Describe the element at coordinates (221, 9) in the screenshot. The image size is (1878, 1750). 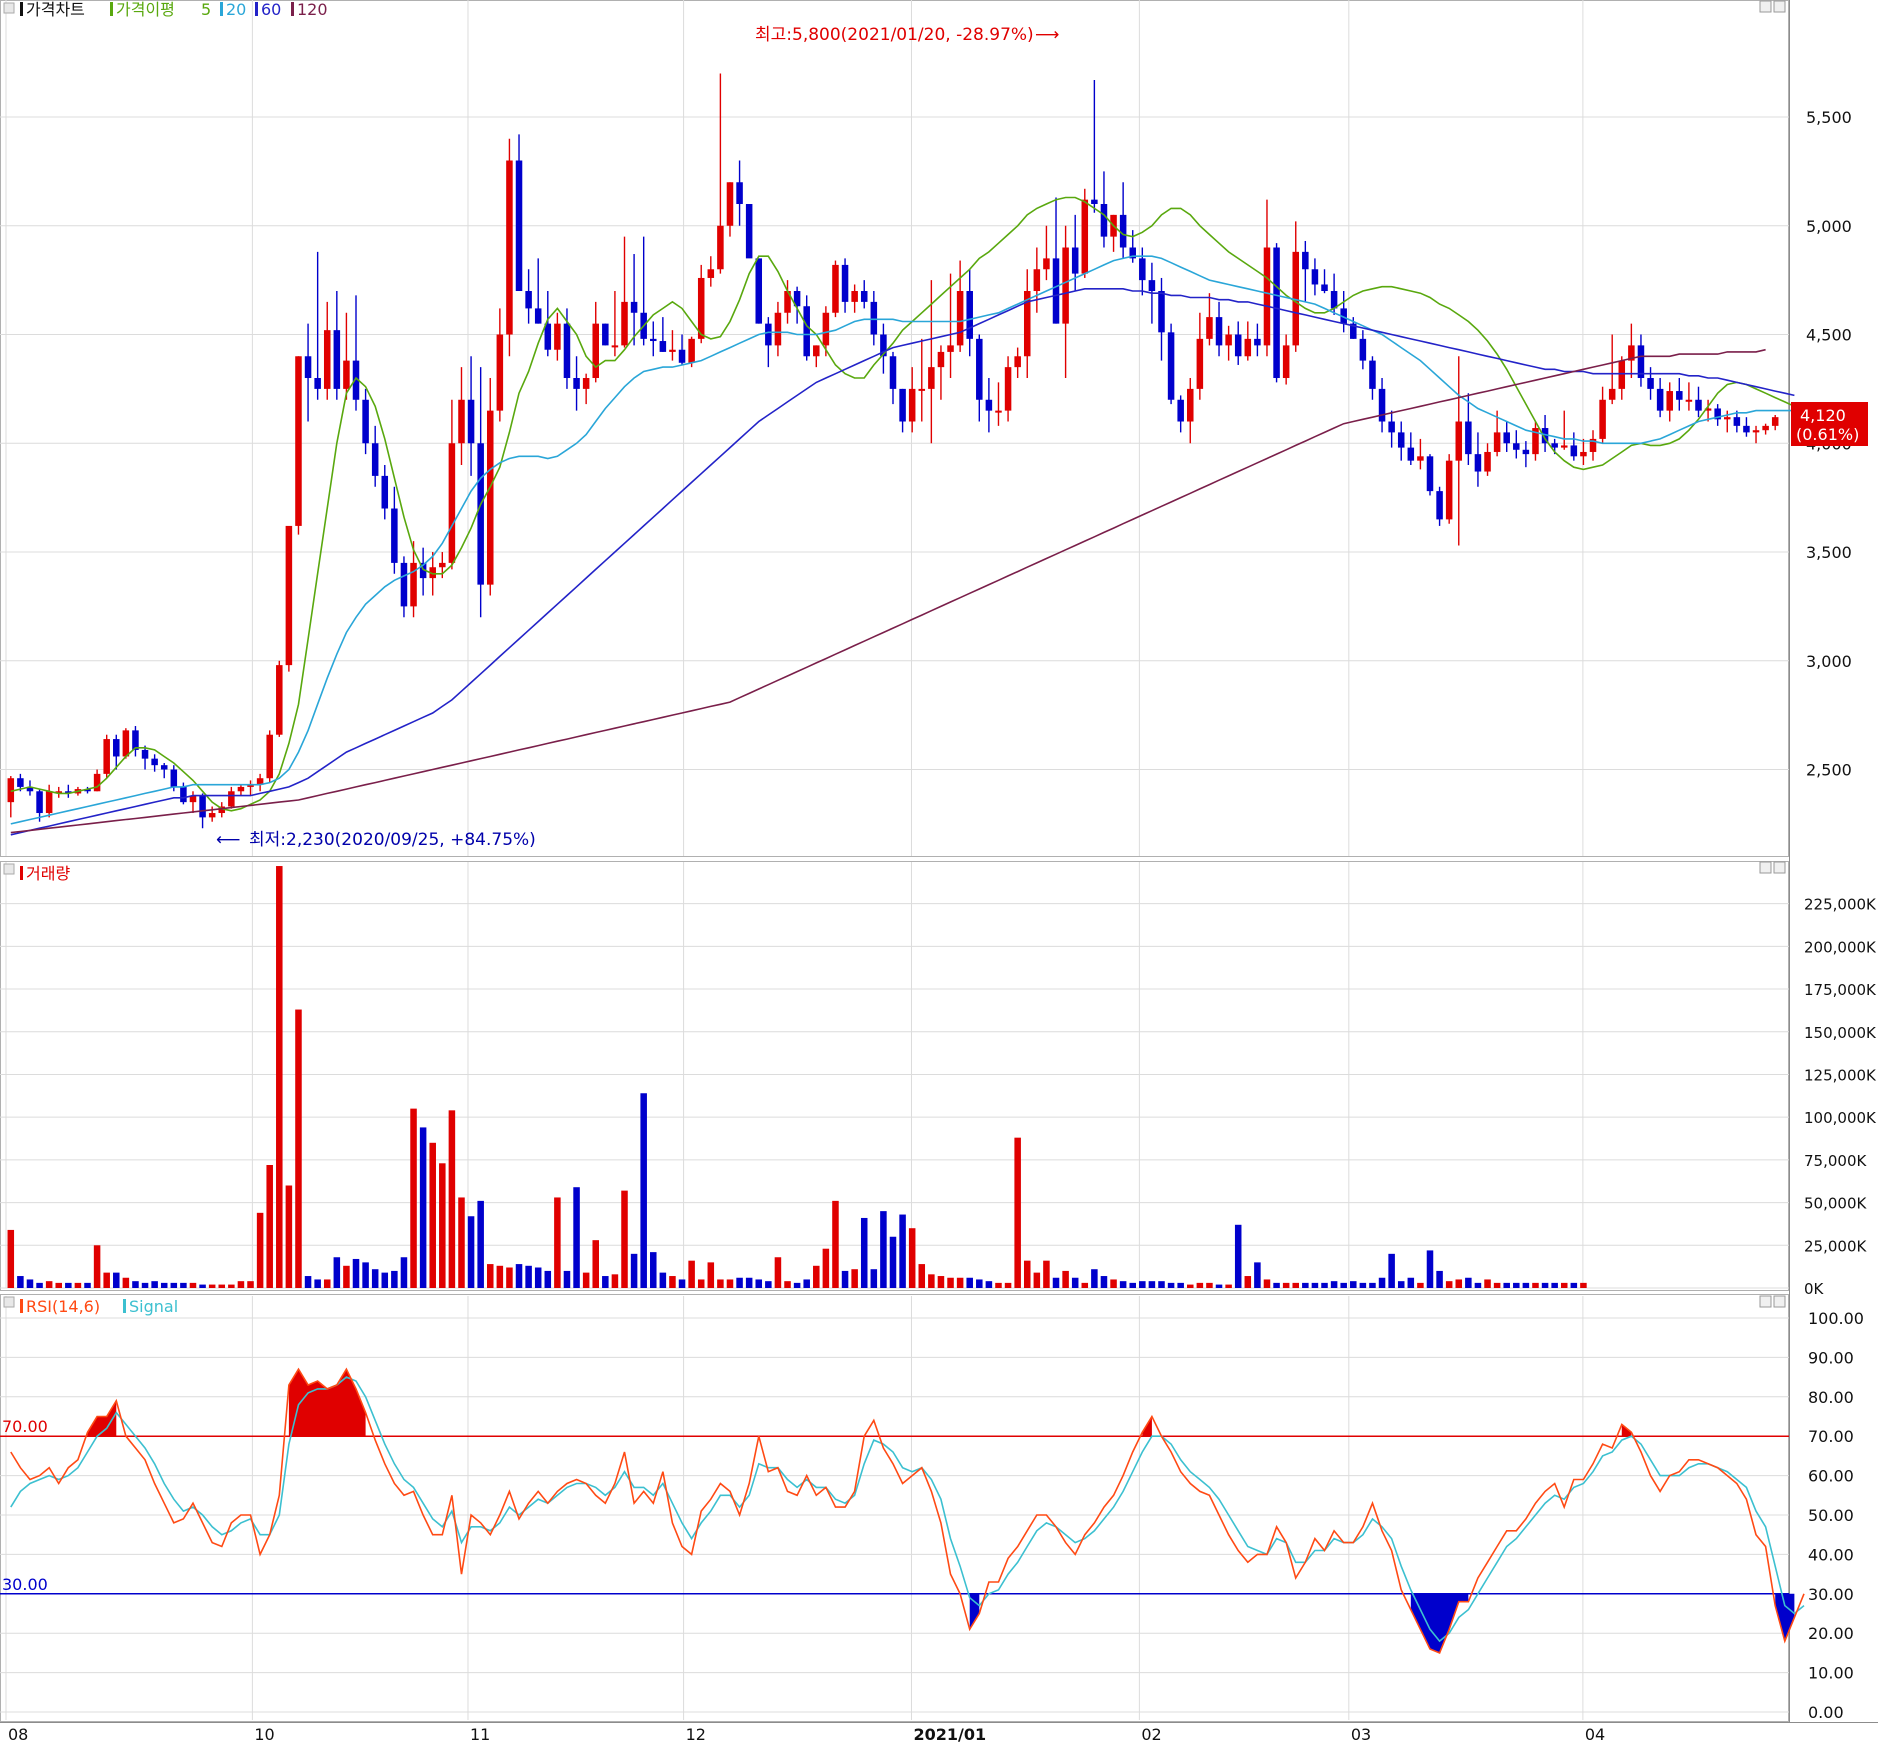
I see `legend-marker-ma20` at that location.